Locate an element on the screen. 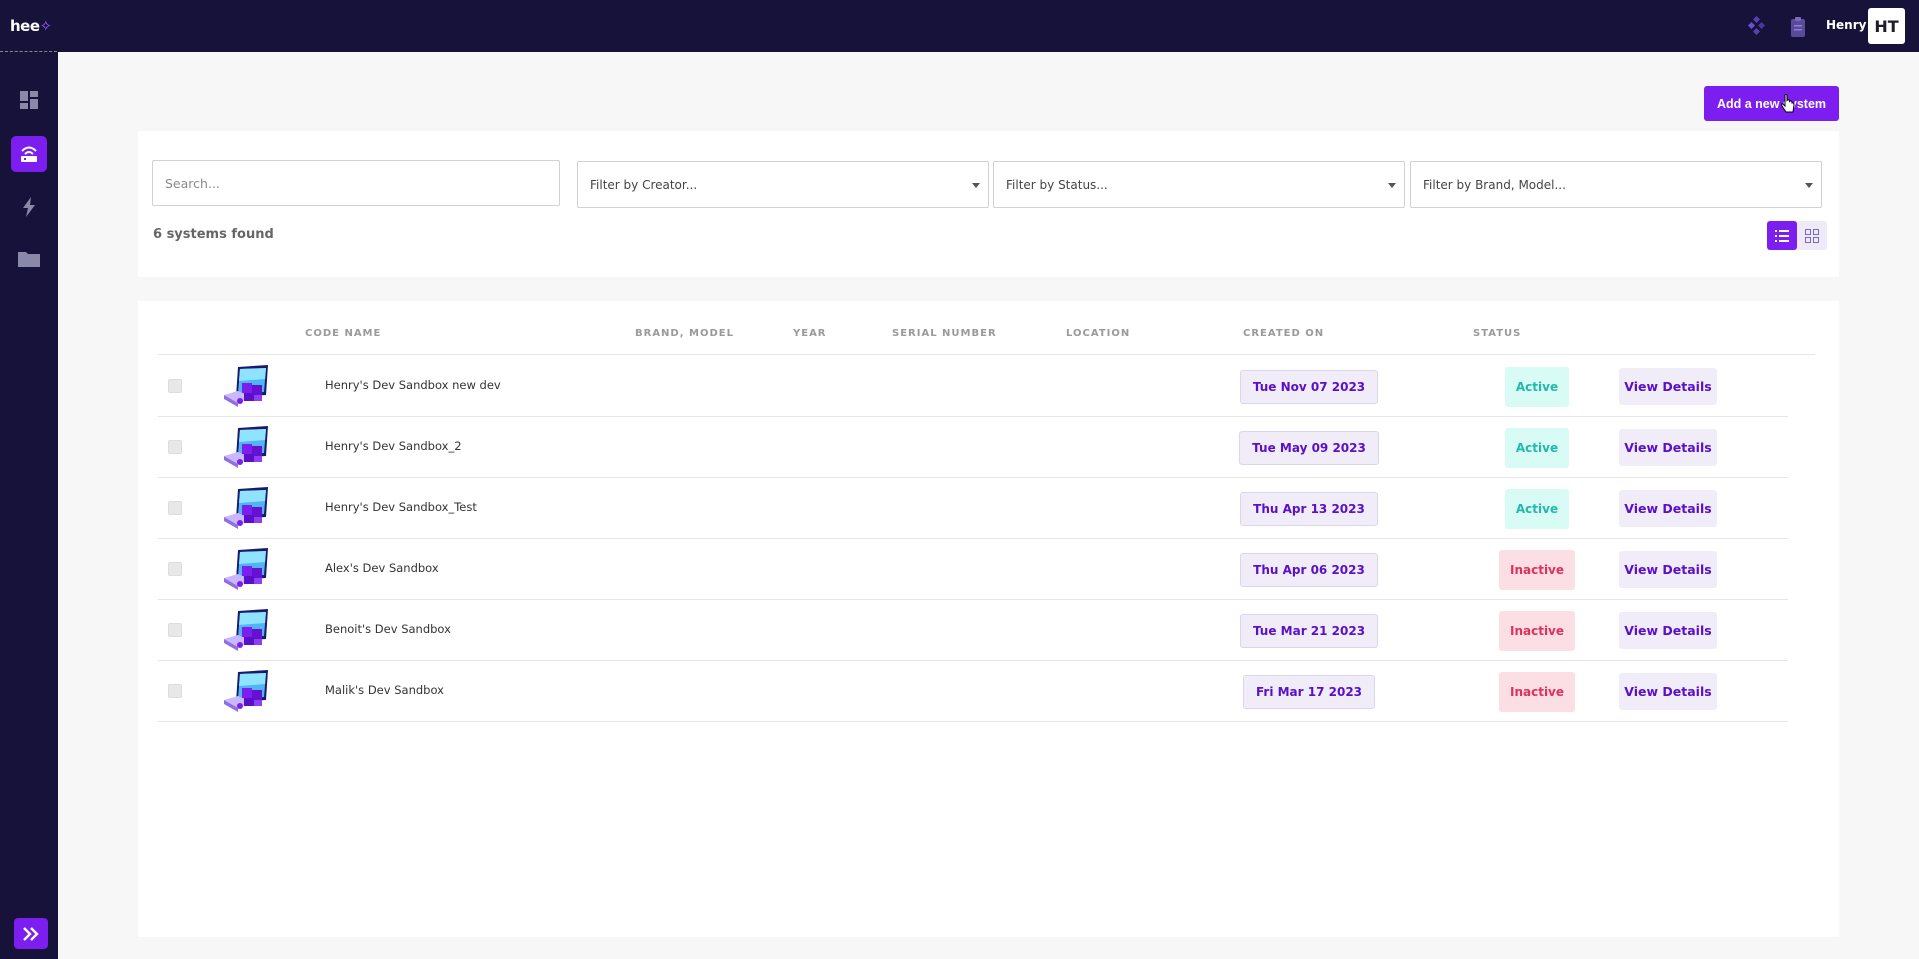 This screenshot has width=1919, height=959. column-header-status: STATUS is located at coordinates (1497, 333).